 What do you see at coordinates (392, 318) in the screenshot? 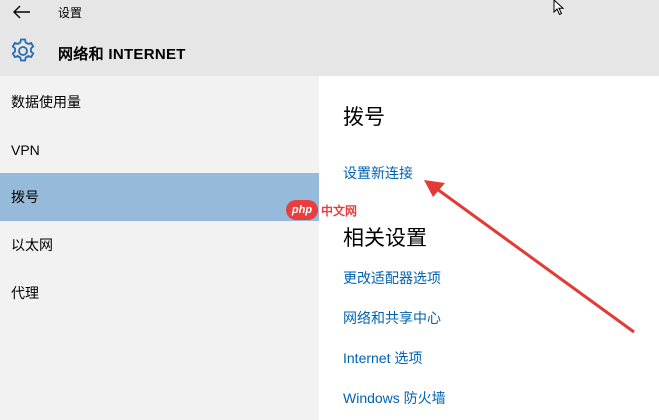
I see `network-sharing-center-link: 网络和共享中心` at bounding box center [392, 318].